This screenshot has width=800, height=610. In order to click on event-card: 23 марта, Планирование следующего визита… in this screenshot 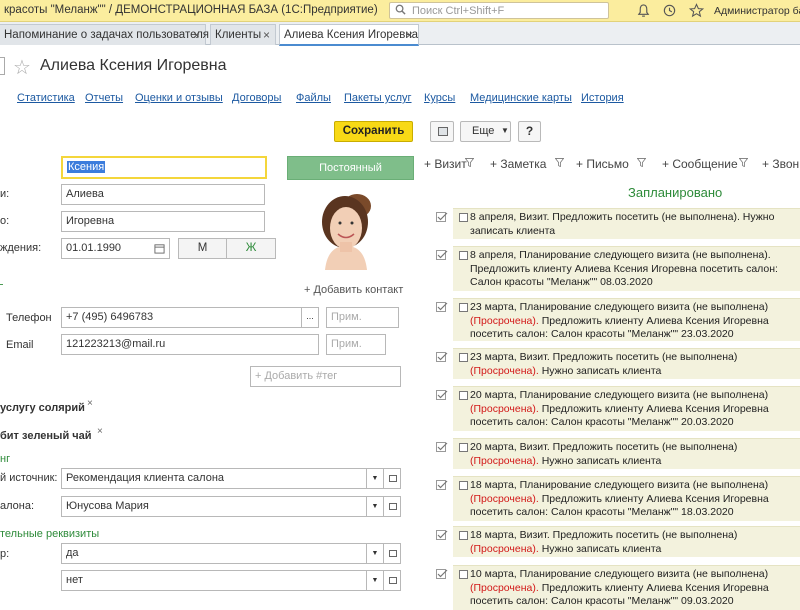, I will do `click(626, 319)`.